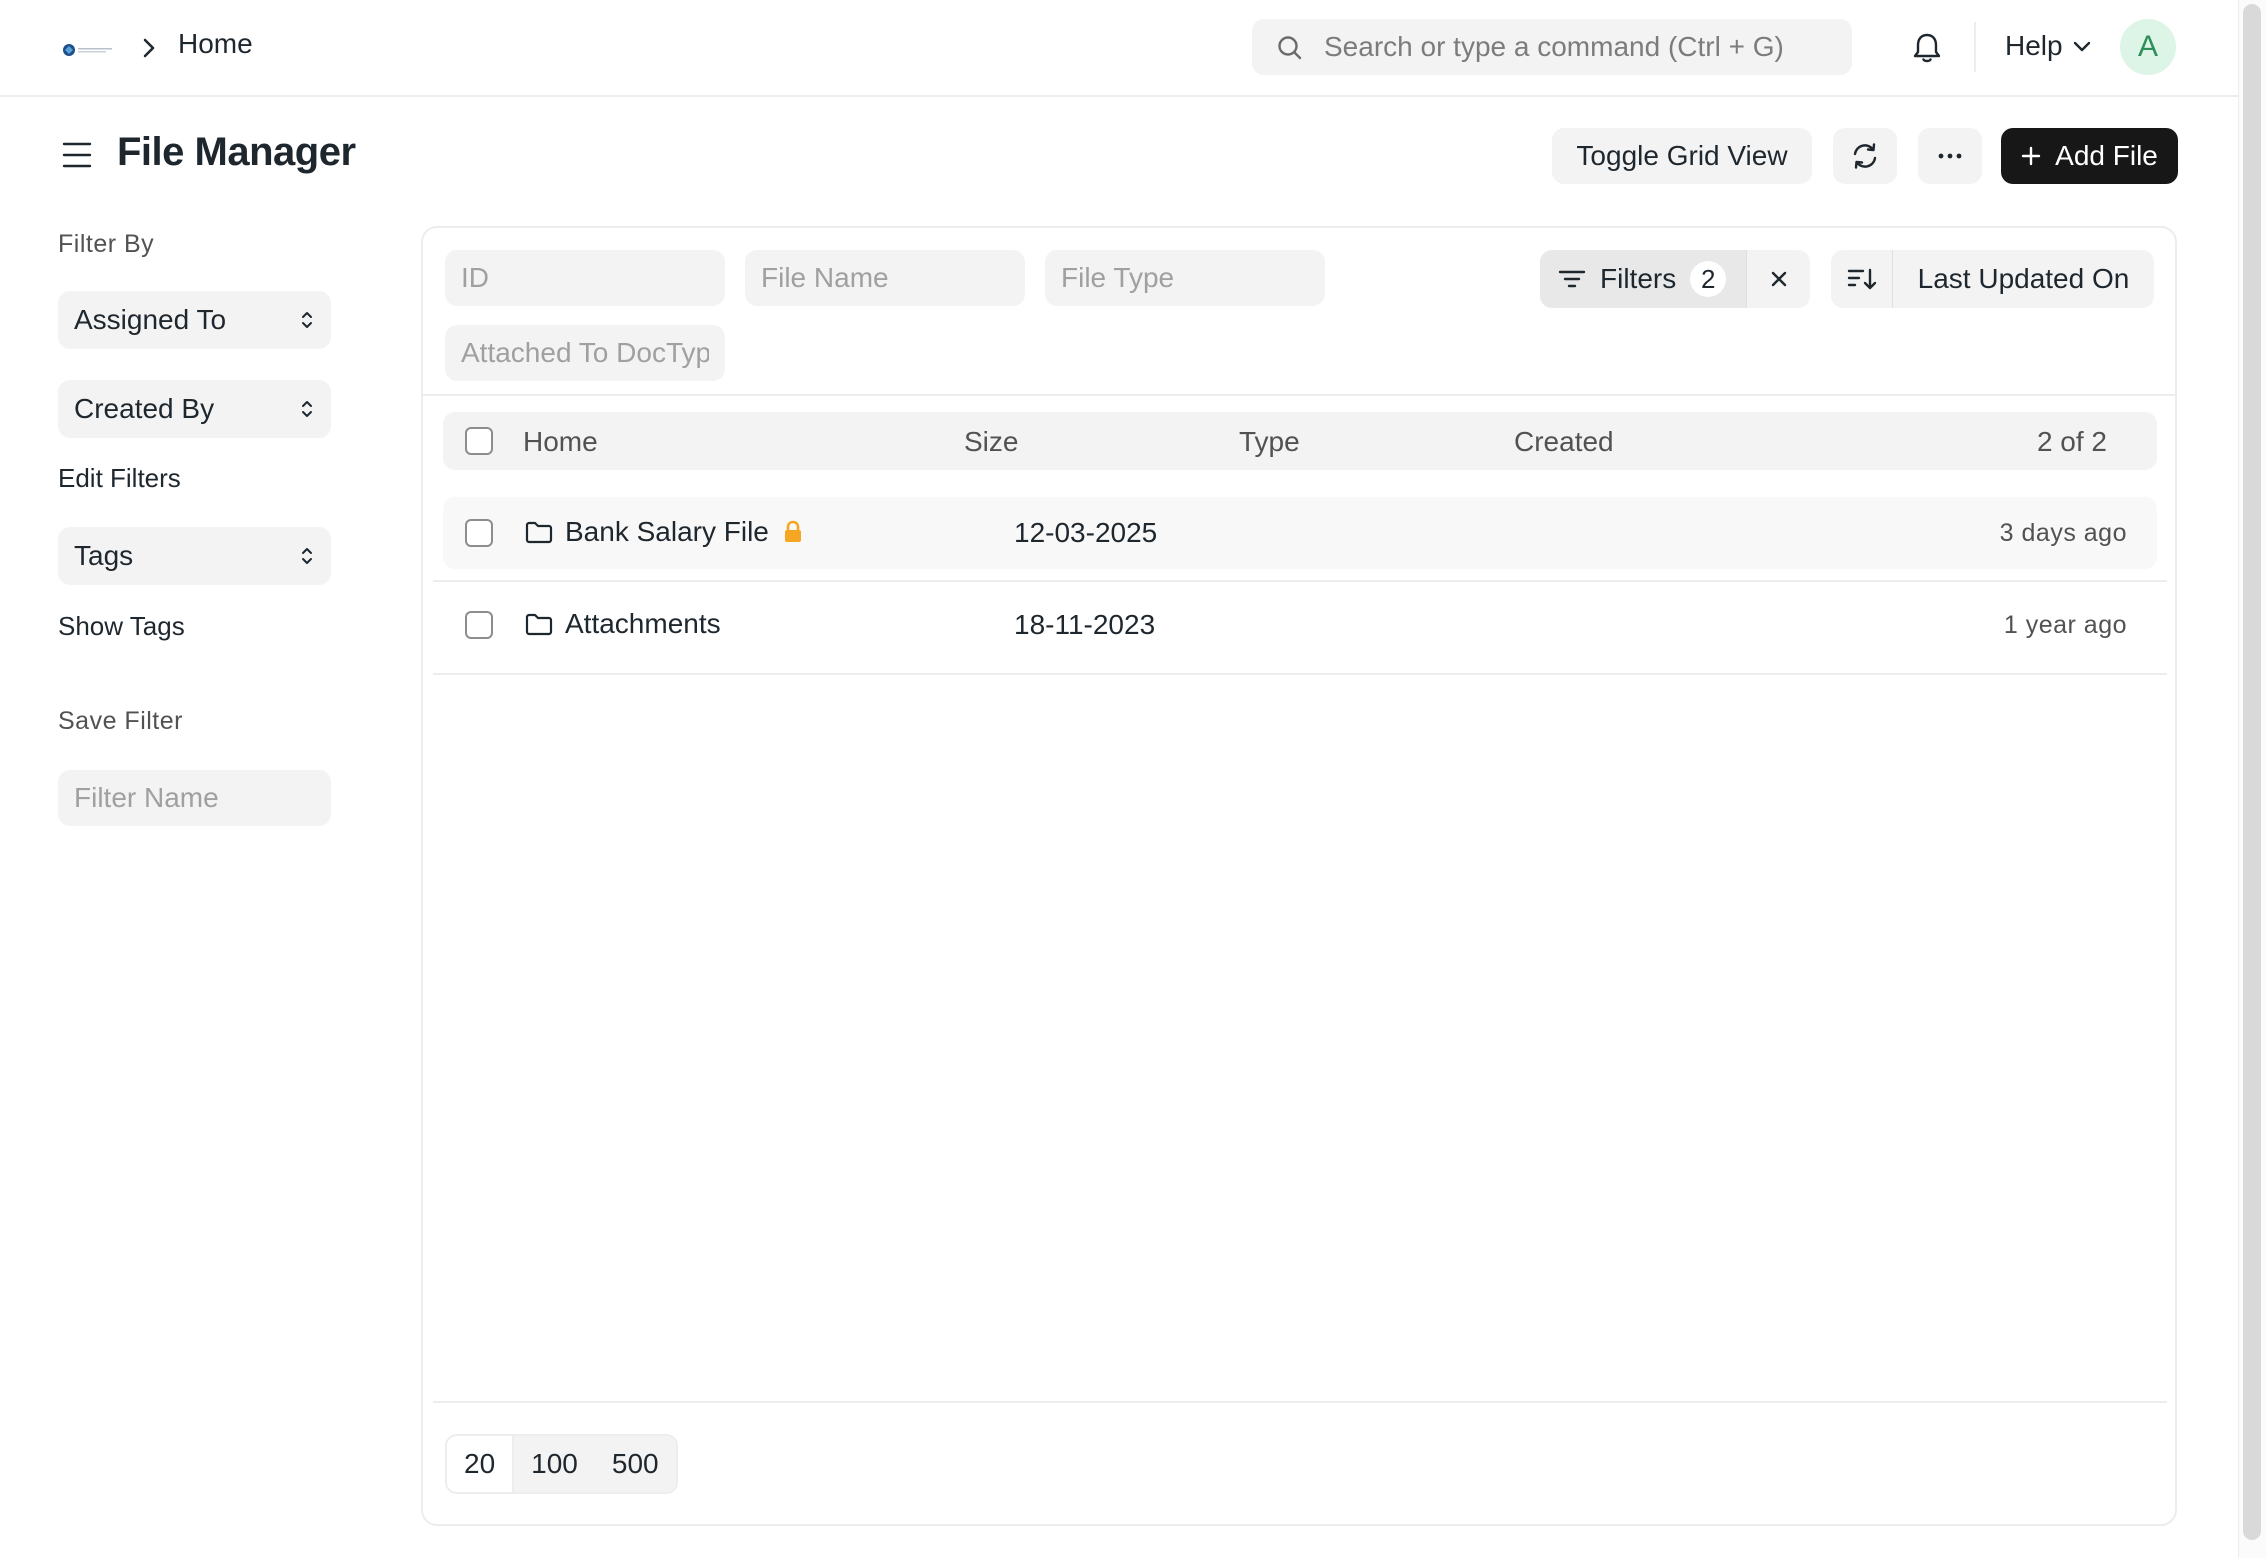  What do you see at coordinates (885, 278) in the screenshot?
I see `file-name-filter-input` at bounding box center [885, 278].